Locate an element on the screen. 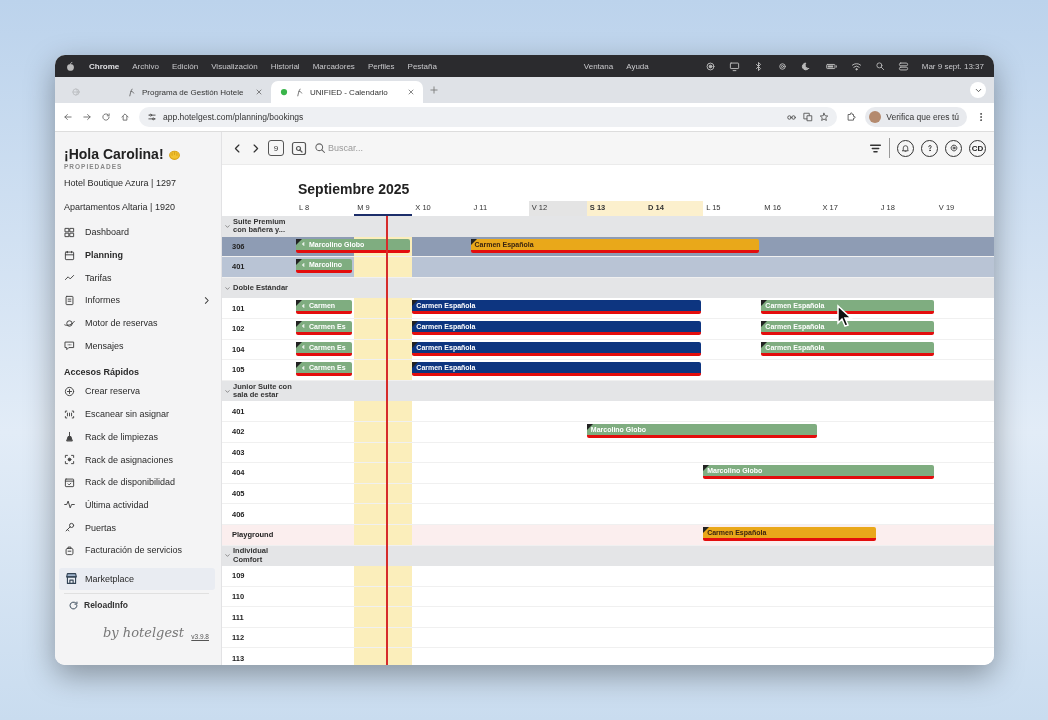 The width and height of the screenshot is (1048, 720). nav-item: Tarifas is located at coordinates (138, 278).